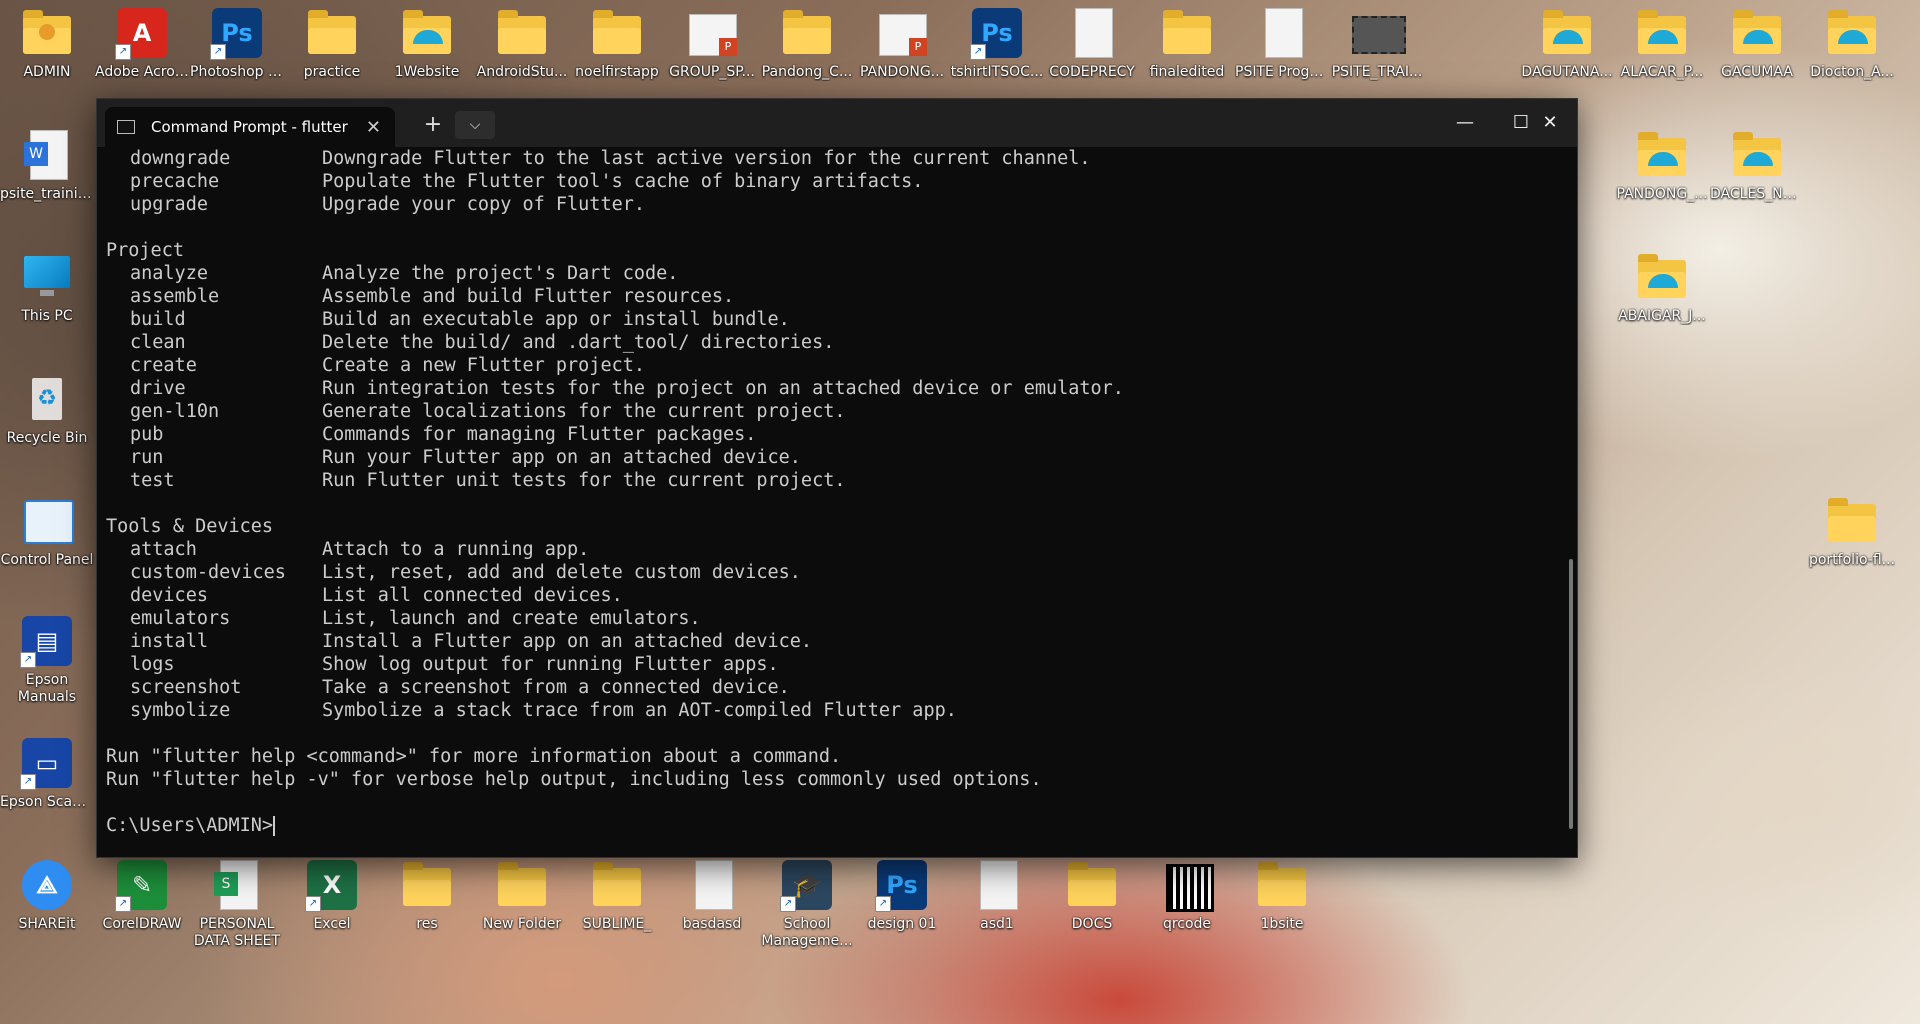 Image resolution: width=1920 pixels, height=1024 pixels. I want to click on new-tab-button: +, so click(433, 125).